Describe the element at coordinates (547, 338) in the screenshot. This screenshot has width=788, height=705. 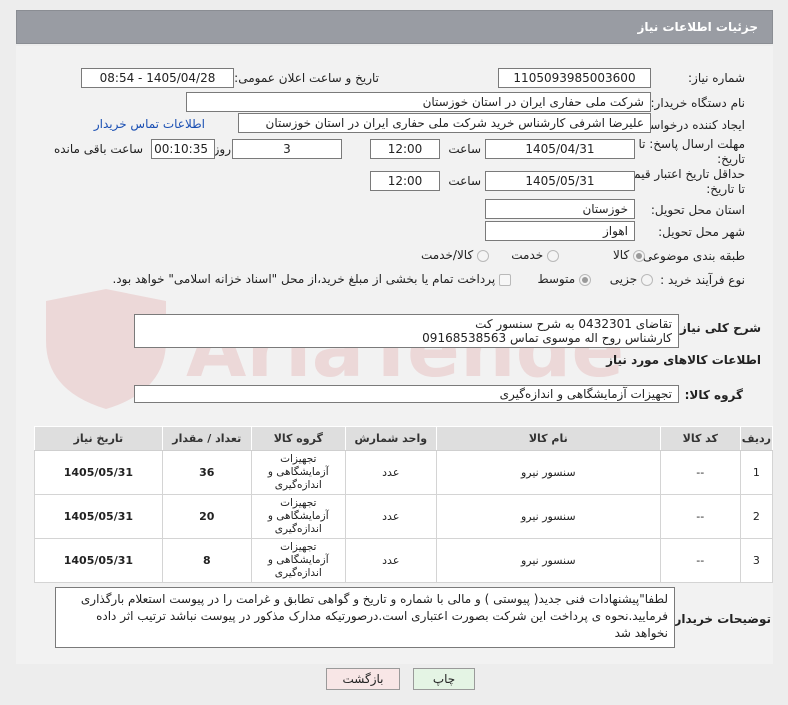
I see `description-line-2: کارشناس روح اله موسوی تماس 09168538563` at that location.